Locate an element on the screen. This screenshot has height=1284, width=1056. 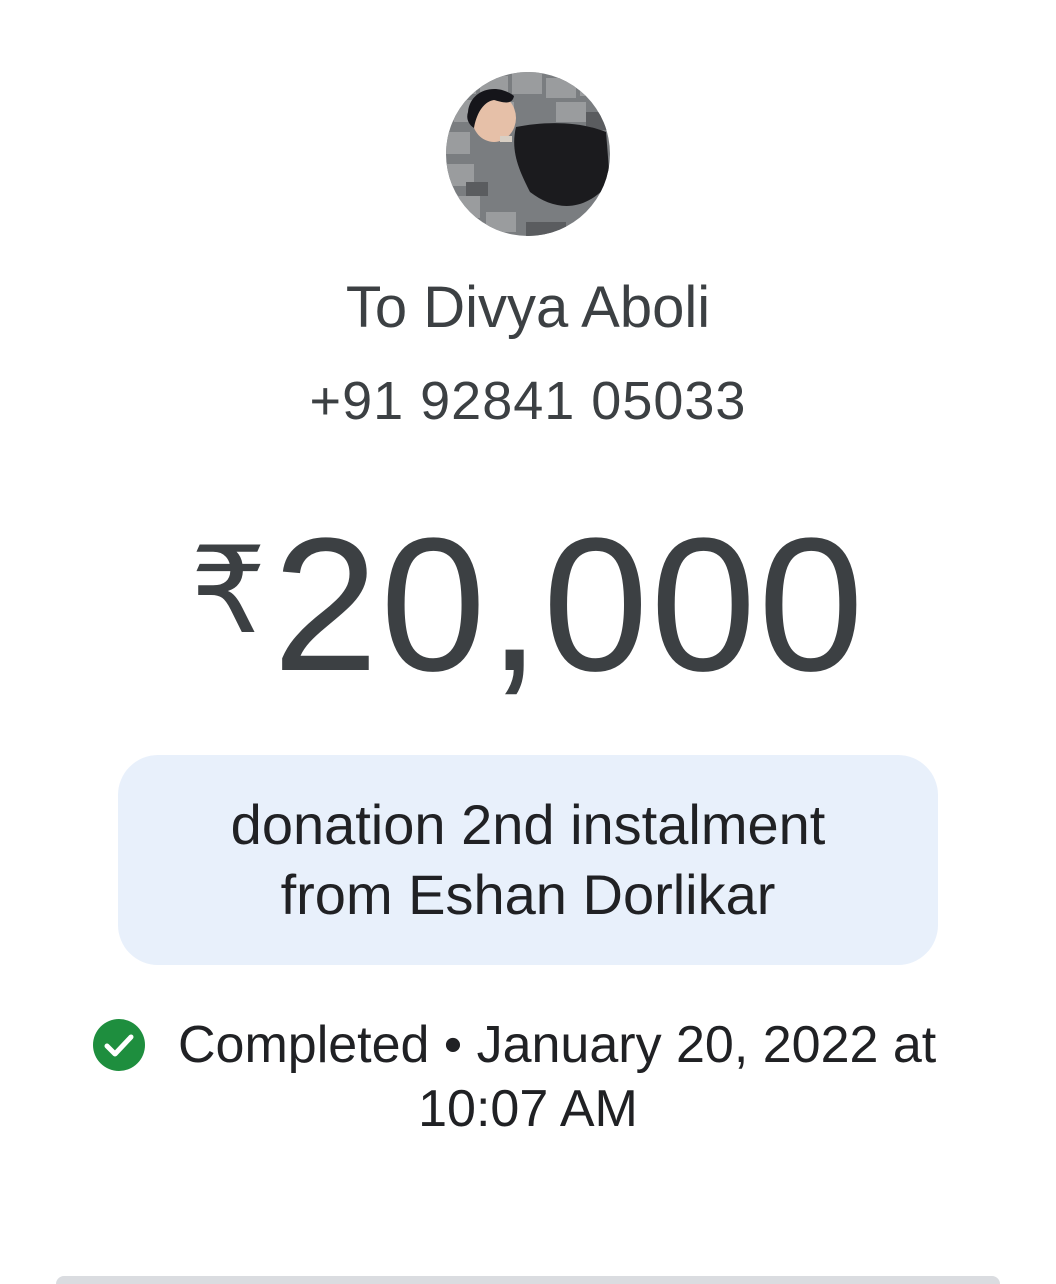
amount-value: 20,000 is located at coordinates (569, 605).